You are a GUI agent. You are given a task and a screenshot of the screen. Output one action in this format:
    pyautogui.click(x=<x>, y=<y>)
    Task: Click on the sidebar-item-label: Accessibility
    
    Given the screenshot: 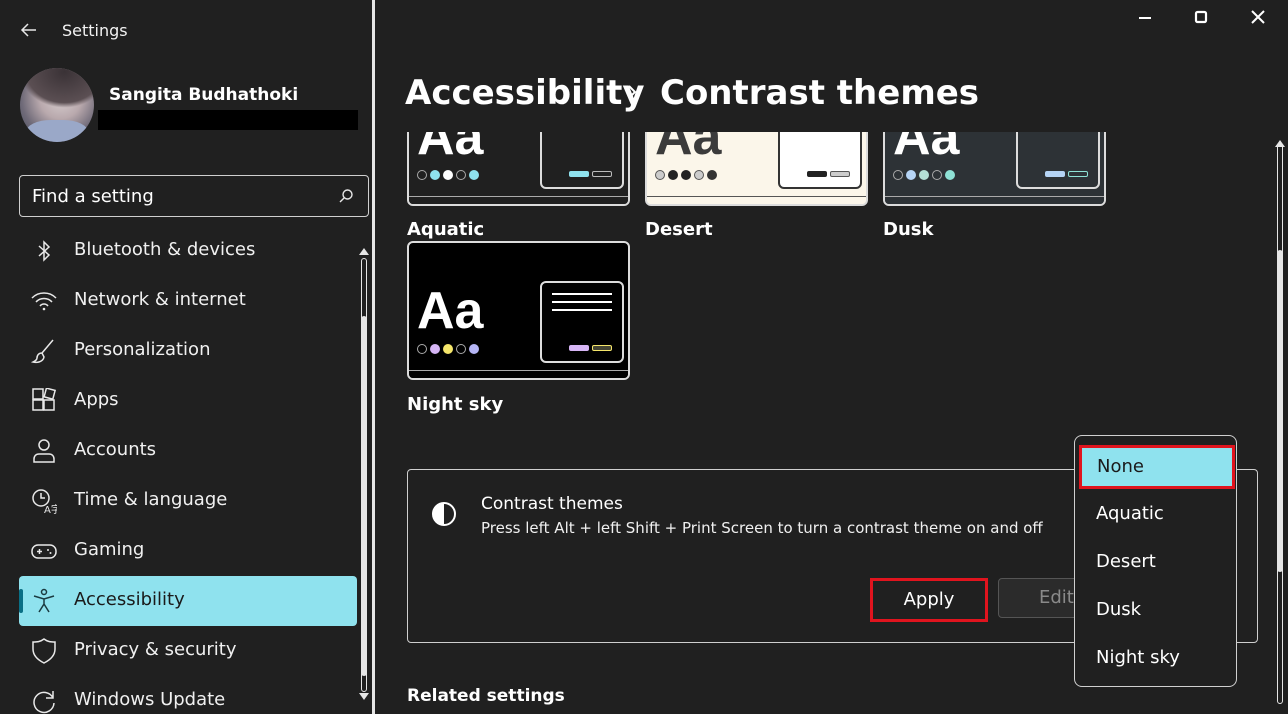 What is the action you would take?
    pyautogui.click(x=129, y=599)
    